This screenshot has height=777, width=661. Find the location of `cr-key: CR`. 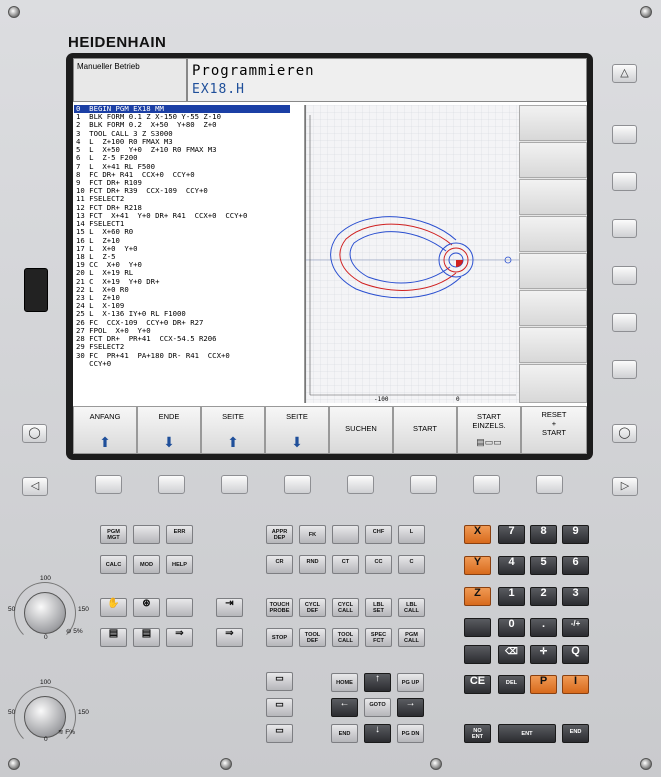

cr-key: CR is located at coordinates (279, 564).